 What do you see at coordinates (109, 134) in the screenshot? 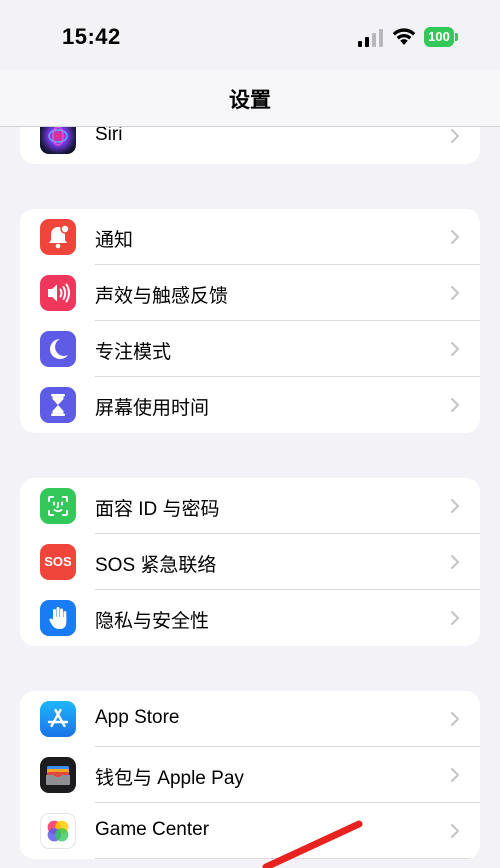
I see `settings-row-label: Siri` at bounding box center [109, 134].